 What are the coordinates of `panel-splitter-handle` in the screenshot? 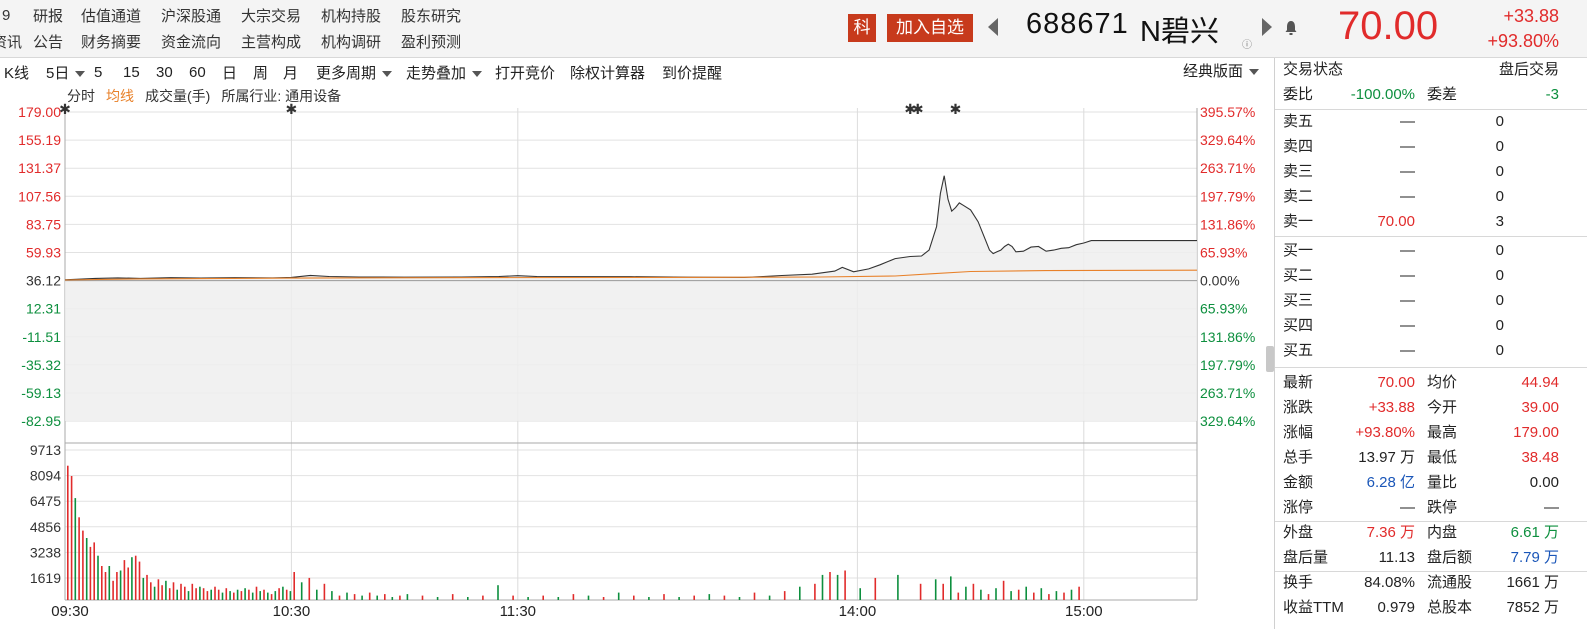 It's located at (1270, 359).